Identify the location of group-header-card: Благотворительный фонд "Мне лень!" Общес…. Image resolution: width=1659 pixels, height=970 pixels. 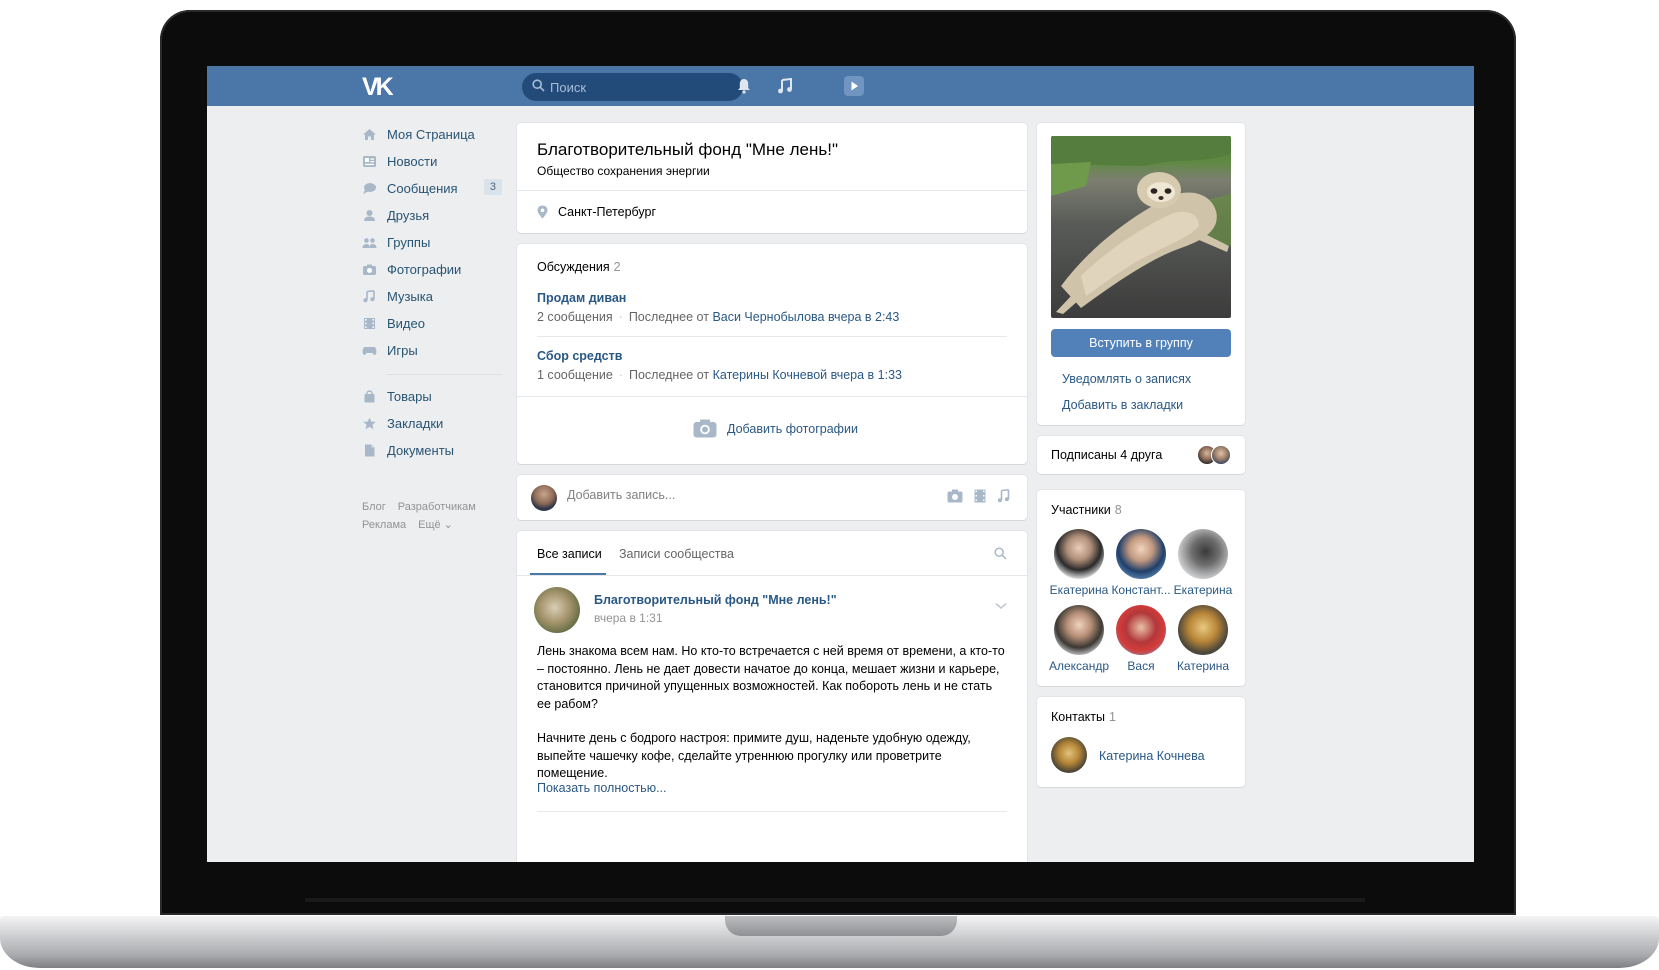
(772, 178).